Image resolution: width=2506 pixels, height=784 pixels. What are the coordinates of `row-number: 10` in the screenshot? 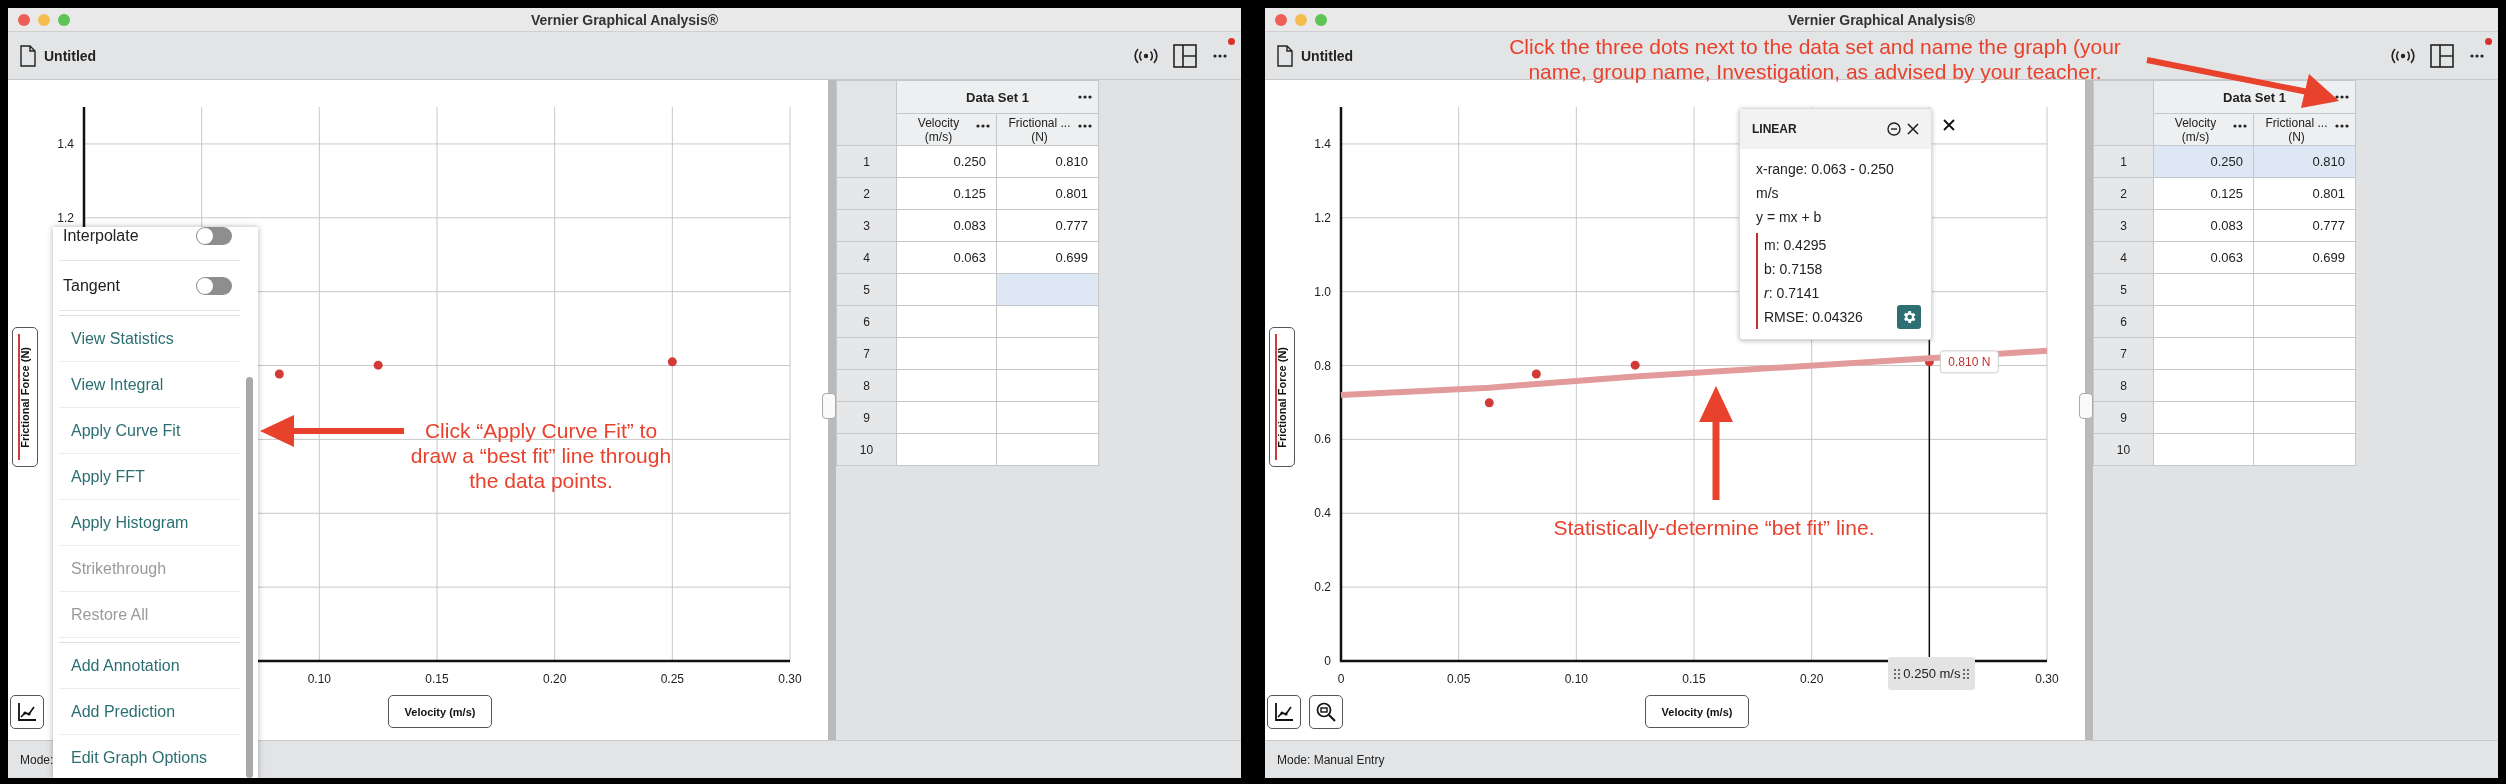 It's located at (866, 449).